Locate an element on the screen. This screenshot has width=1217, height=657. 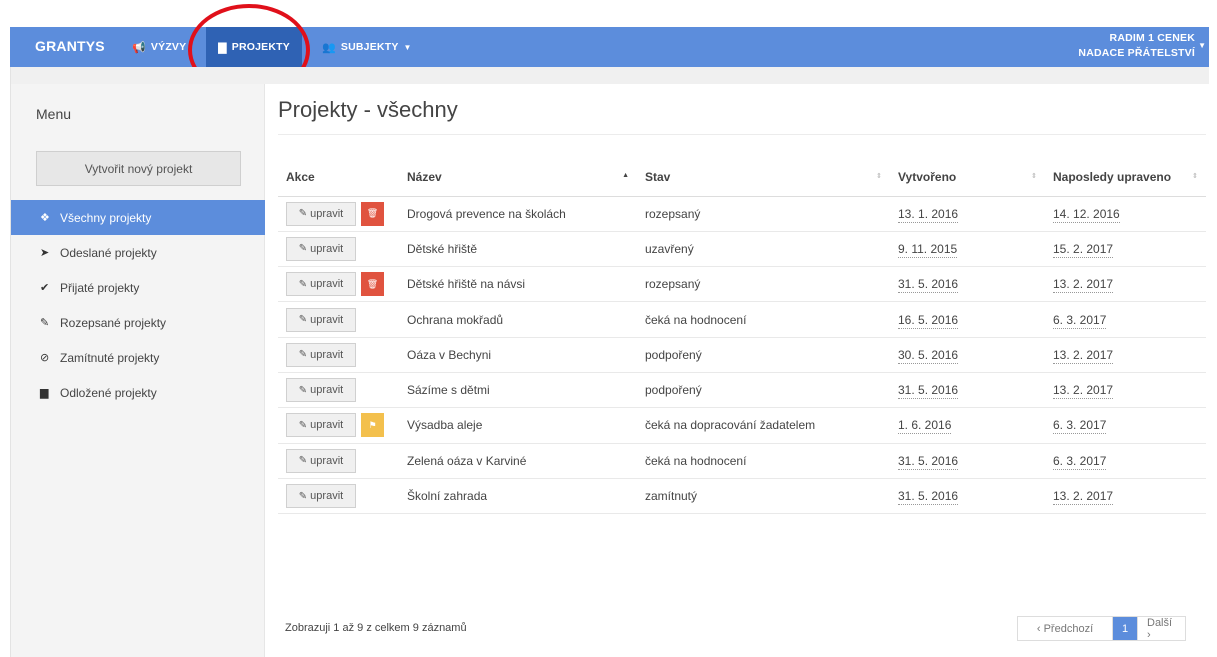
updated-date: 6. 3. 2017 is located at coordinates (1080, 320).